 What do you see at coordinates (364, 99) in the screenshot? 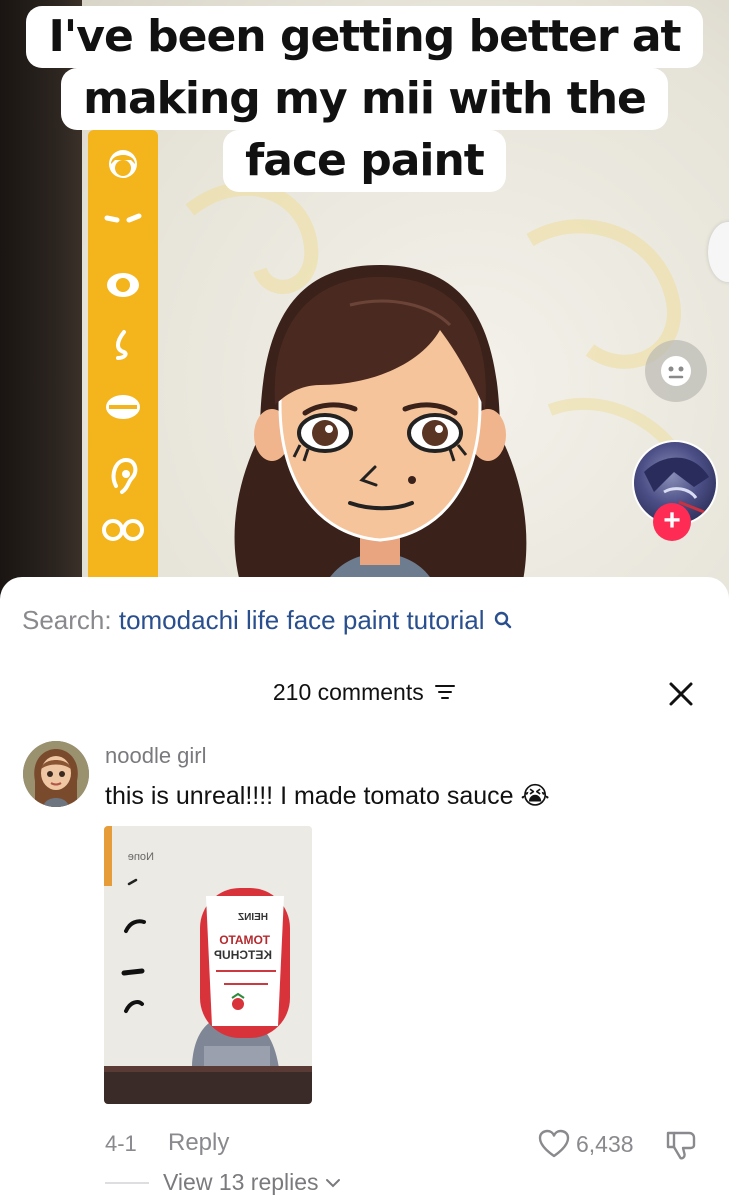
I see `caption-line-2: making my mii with the` at bounding box center [364, 99].